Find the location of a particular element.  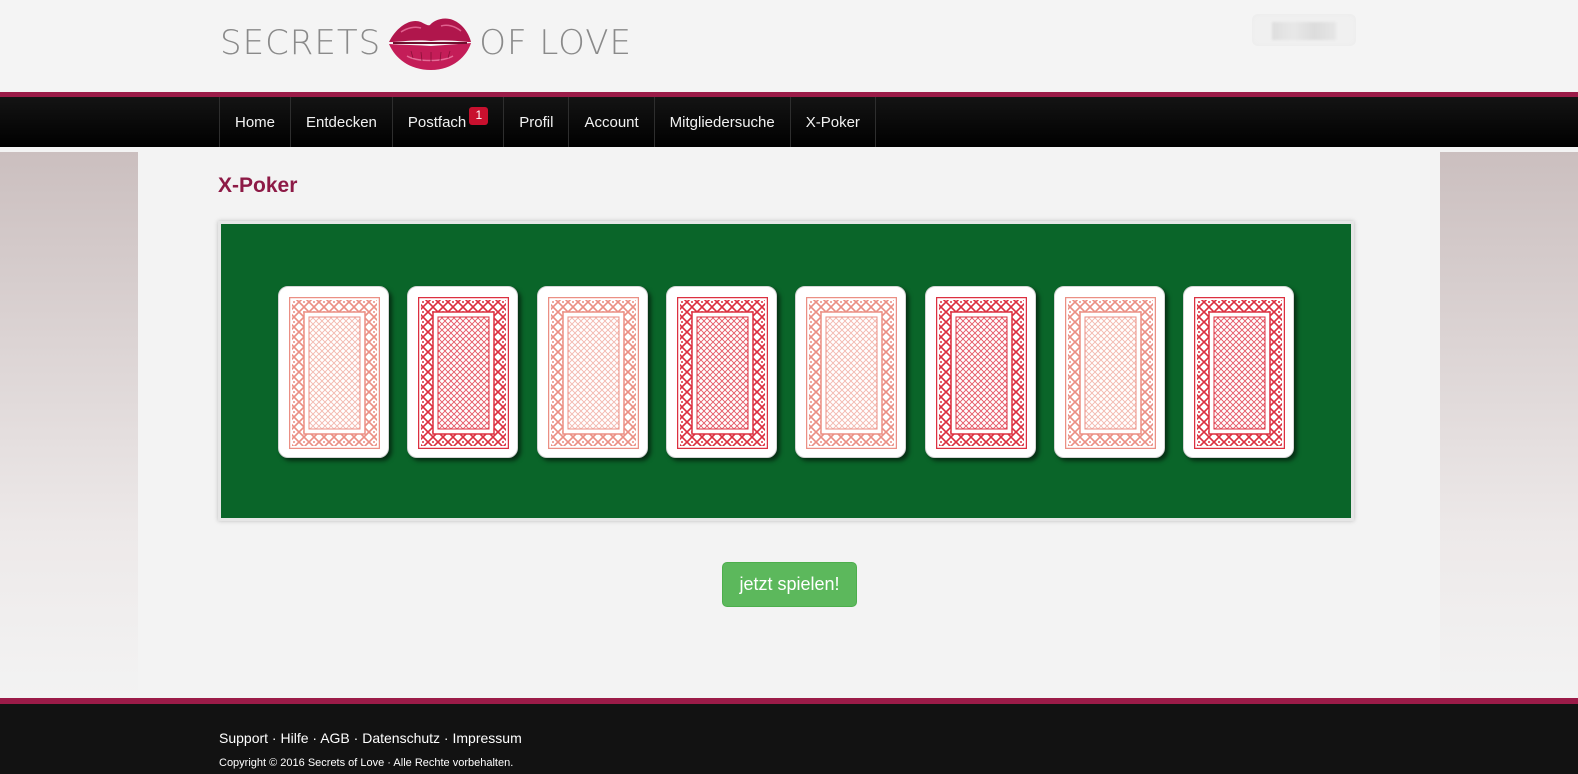

nav-item-label: X-Poker is located at coordinates (832, 122).